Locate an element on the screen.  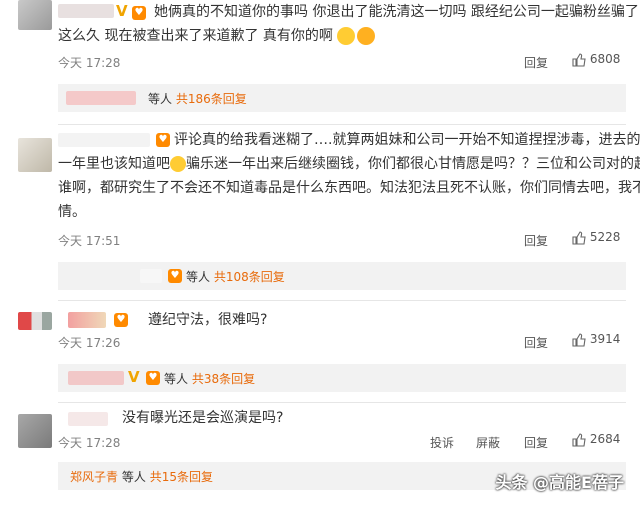
comment-text: 遵纪守法，很难吗? is located at coordinates (208, 320).